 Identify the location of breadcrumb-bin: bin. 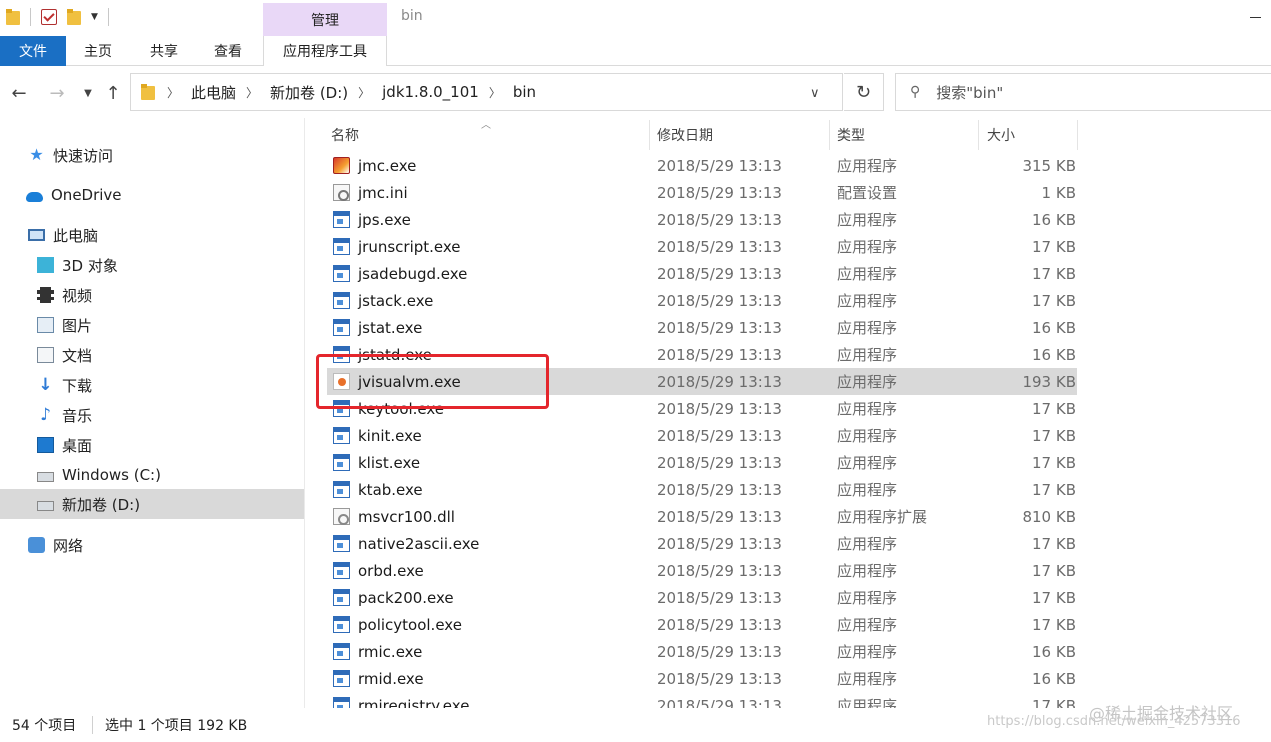
(524, 92).